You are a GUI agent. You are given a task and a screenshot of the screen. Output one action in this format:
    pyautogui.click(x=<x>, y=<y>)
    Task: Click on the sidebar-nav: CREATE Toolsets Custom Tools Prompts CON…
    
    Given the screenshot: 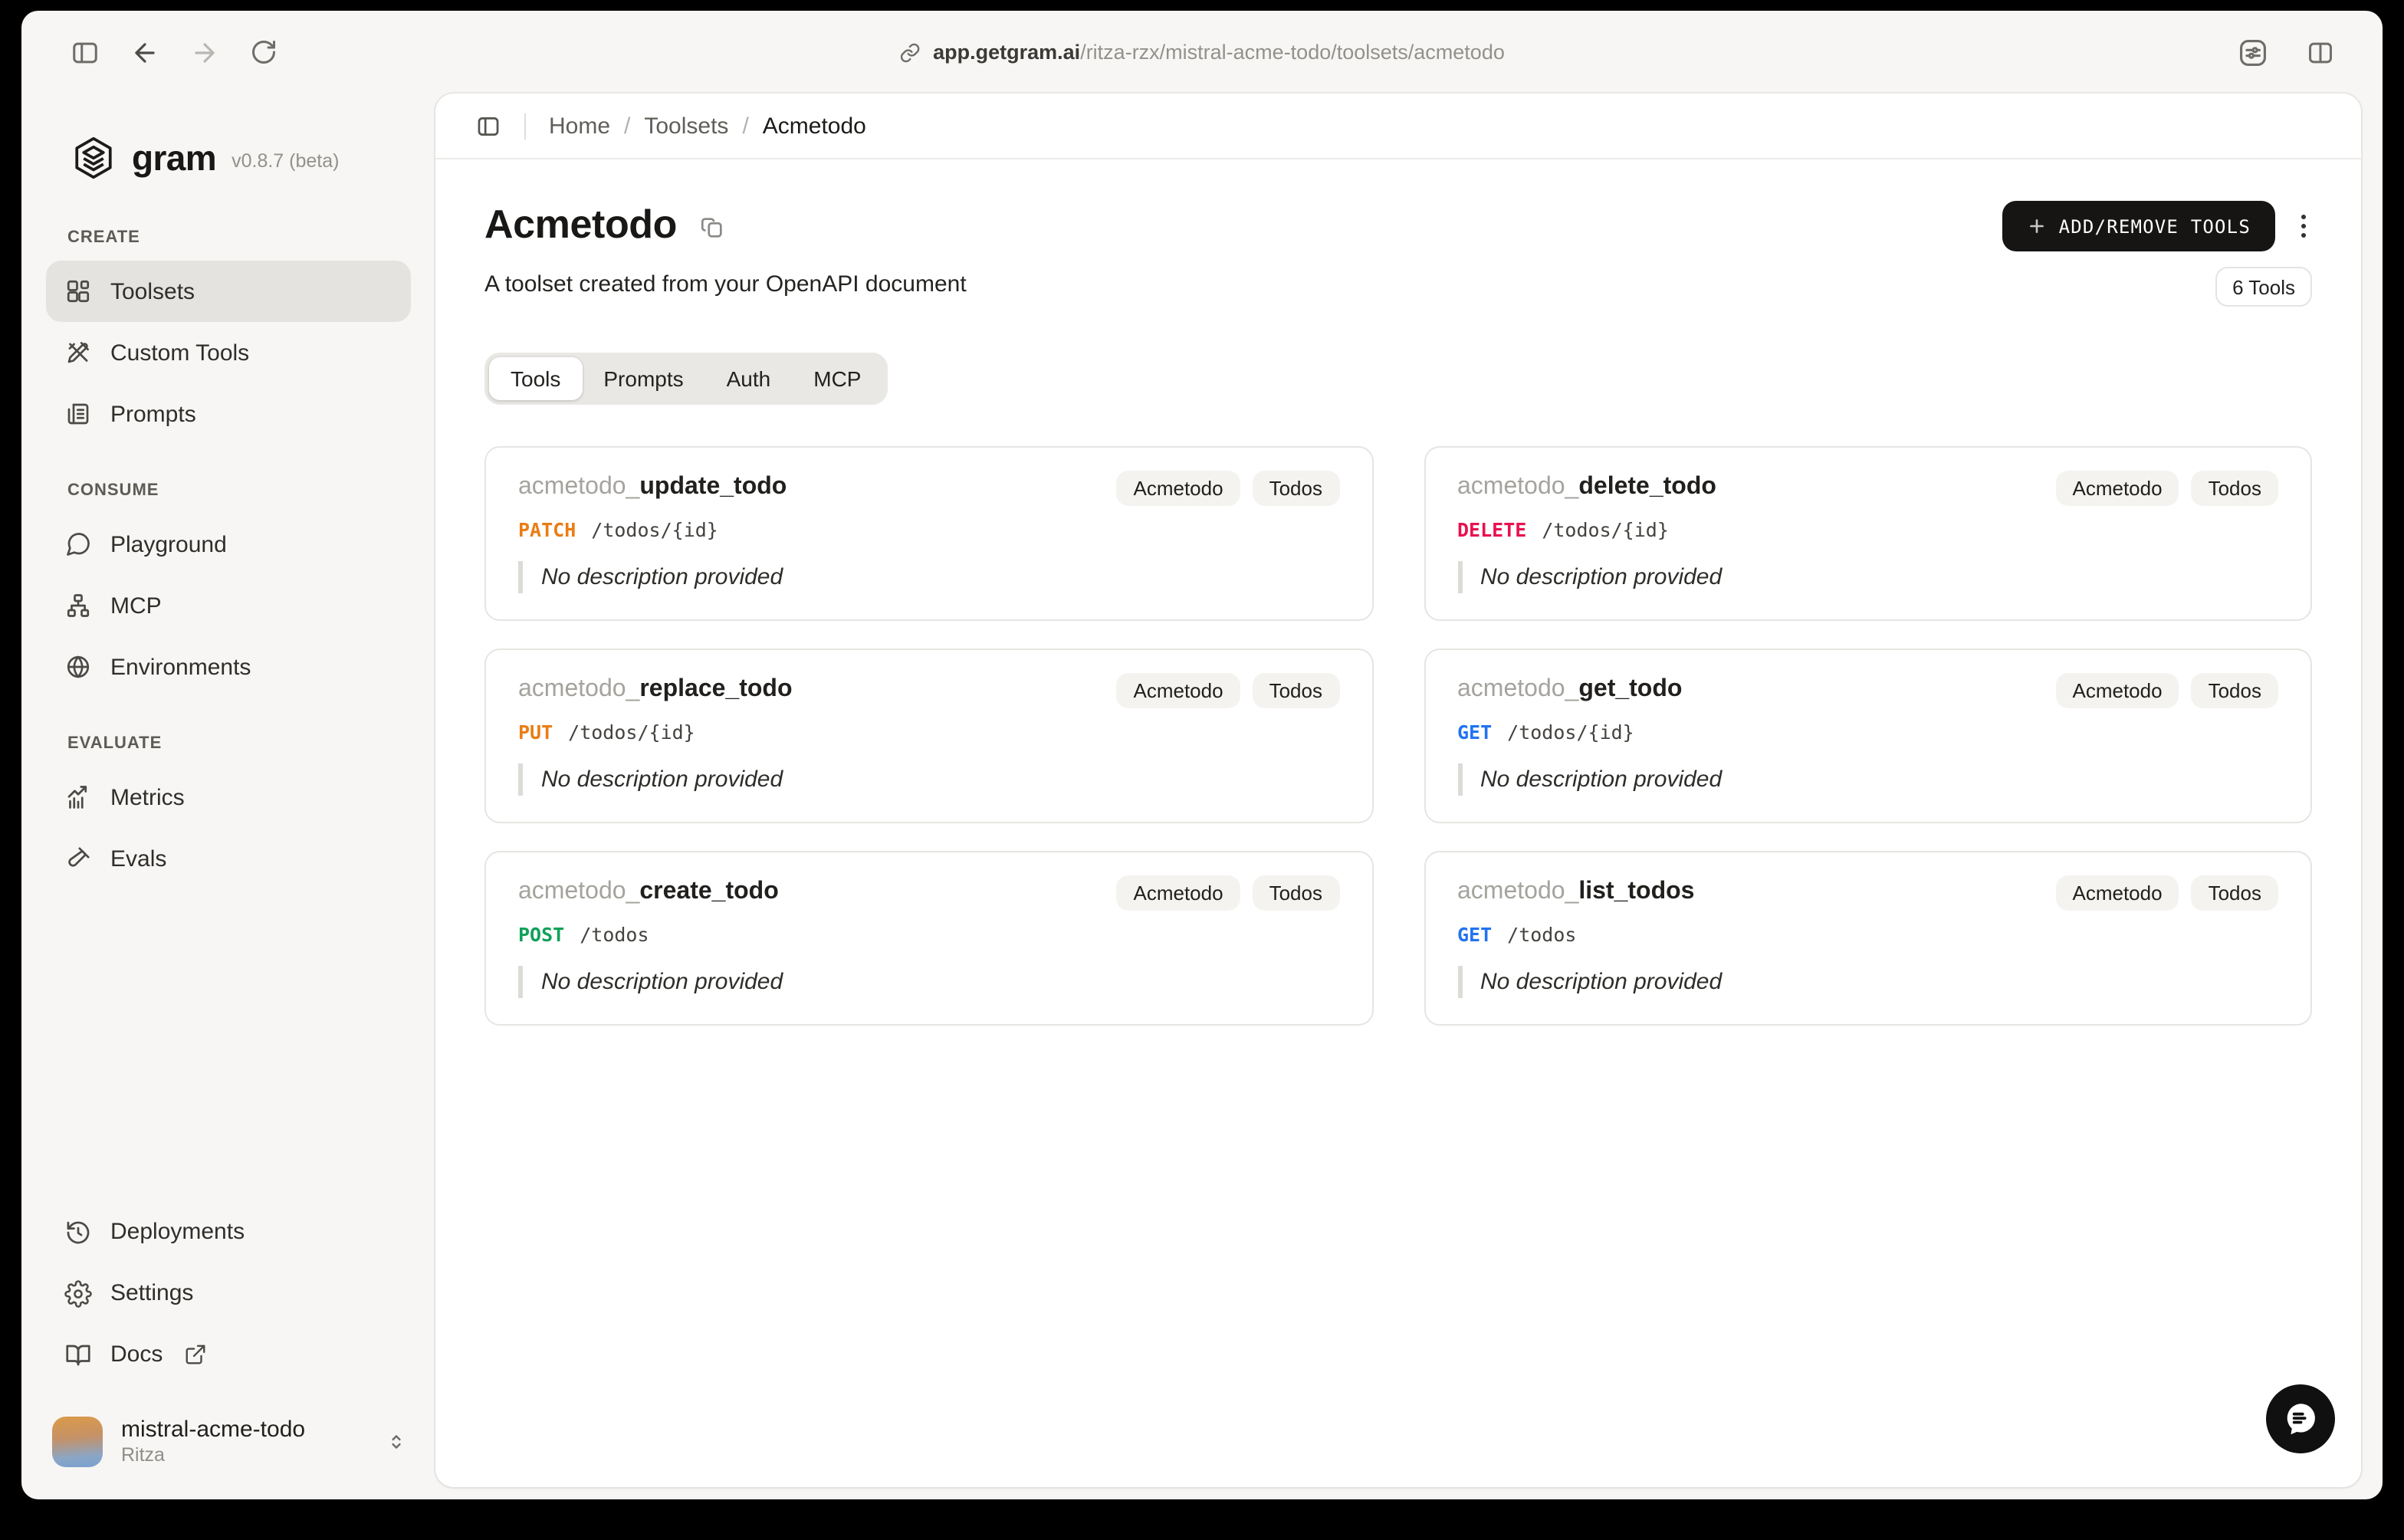 What is the action you would take?
    pyautogui.click(x=228, y=540)
    